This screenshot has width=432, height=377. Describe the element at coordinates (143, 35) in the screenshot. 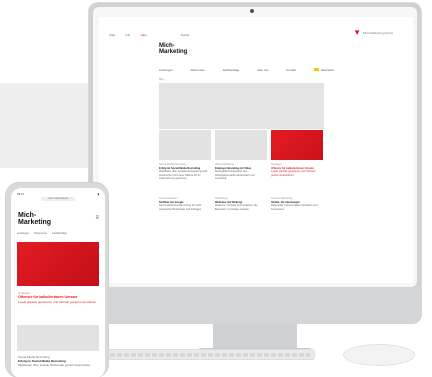

I see `top-link-jobs: Jobs` at that location.